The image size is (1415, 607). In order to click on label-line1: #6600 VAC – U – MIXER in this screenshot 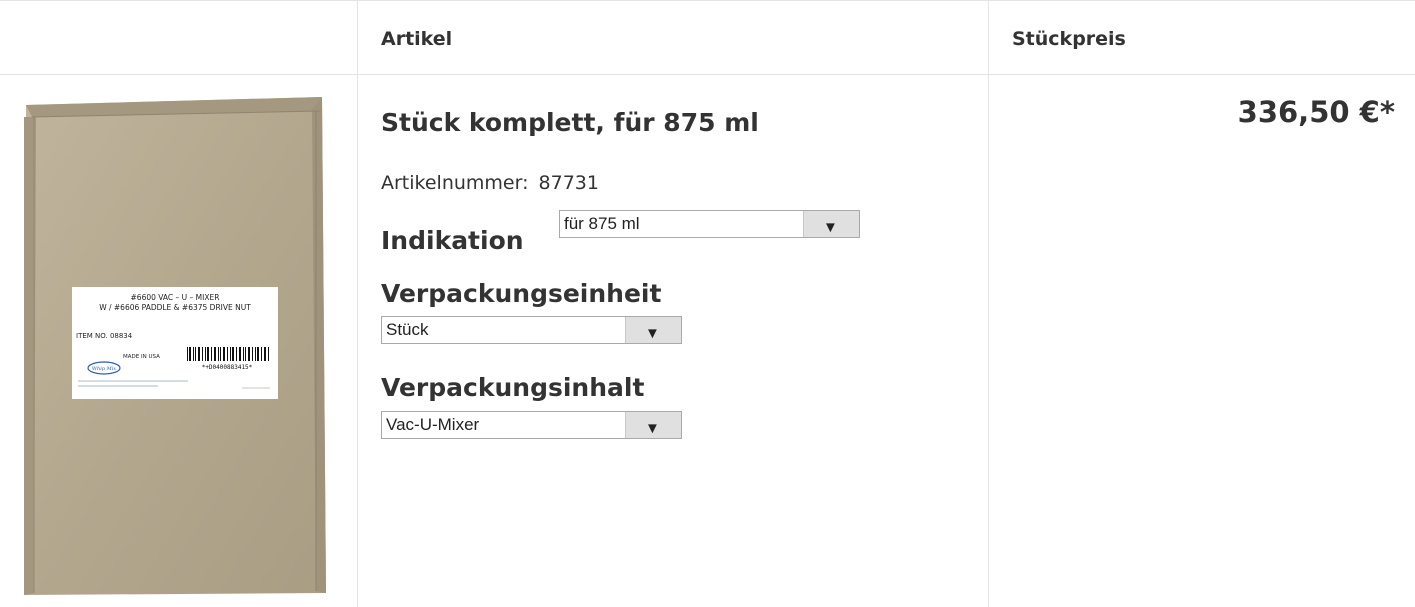, I will do `click(175, 297)`.